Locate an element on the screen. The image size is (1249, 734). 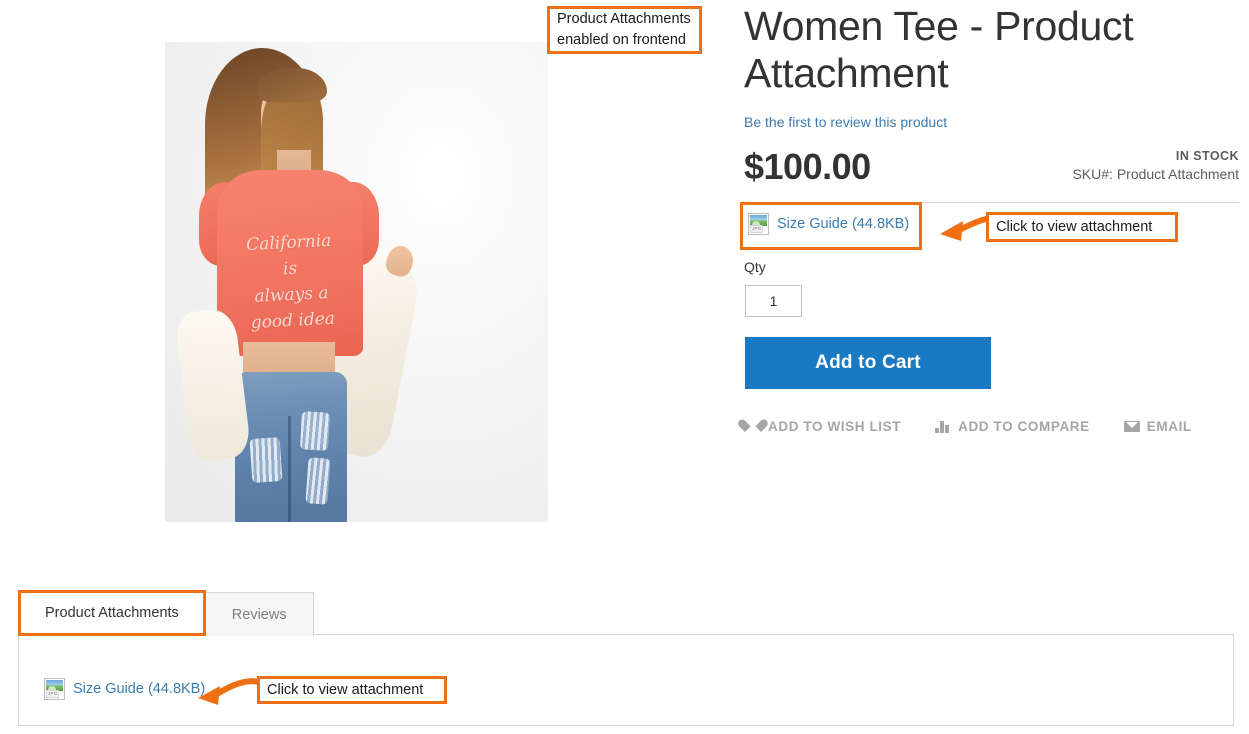
qty-label: Qty is located at coordinates (755, 267).